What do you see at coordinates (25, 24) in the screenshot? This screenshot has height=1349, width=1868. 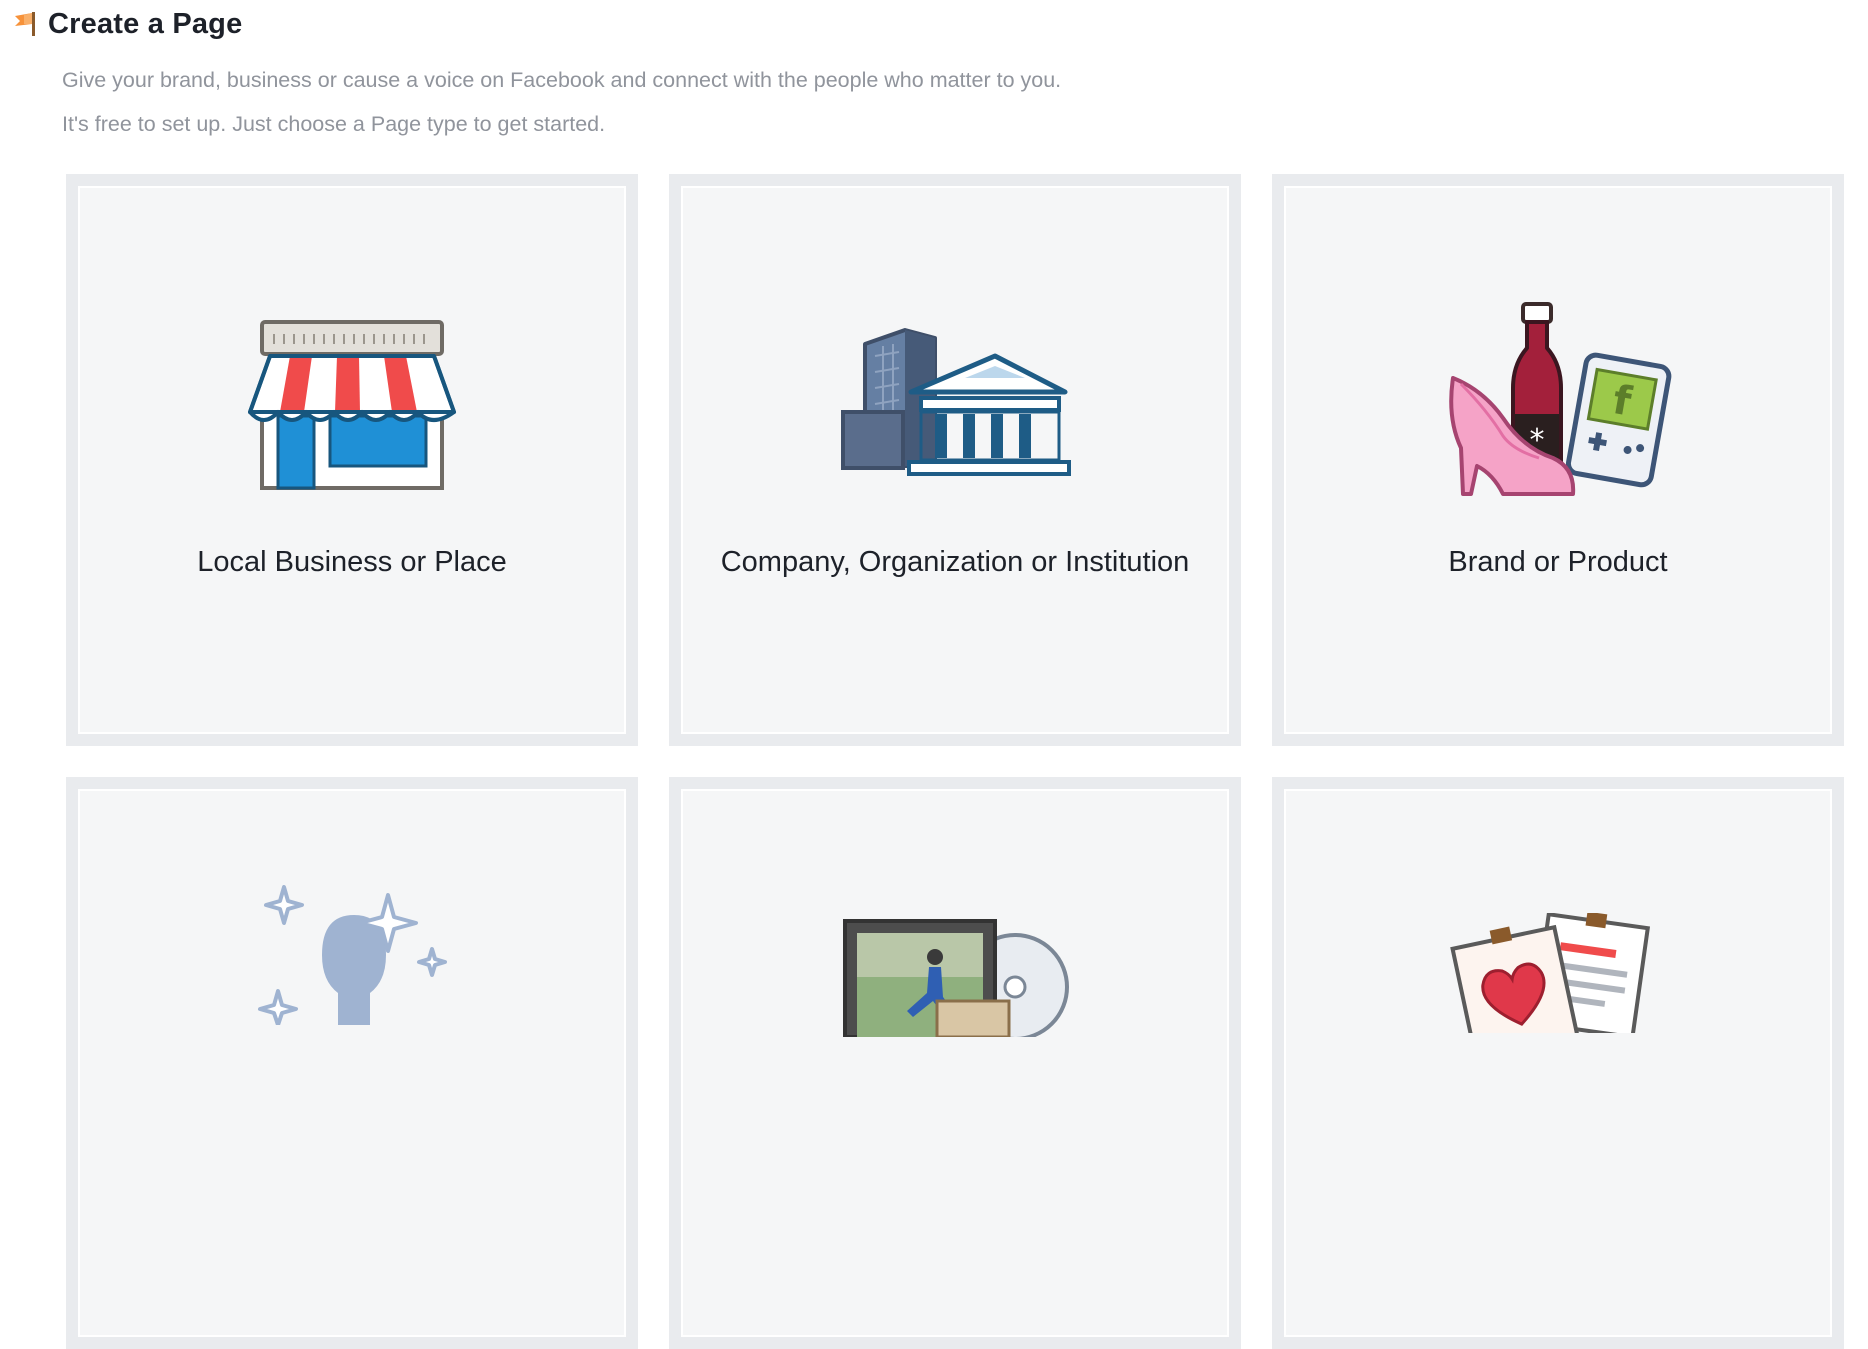 I see `flag-icon` at bounding box center [25, 24].